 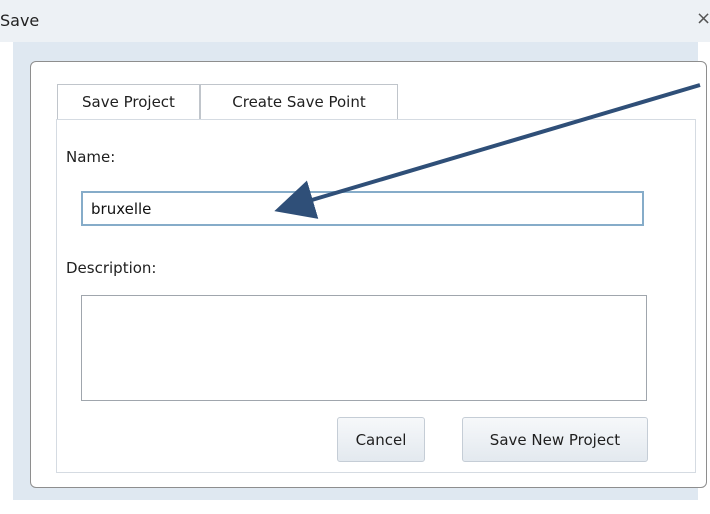 I want to click on name-label: Name:, so click(x=91, y=157).